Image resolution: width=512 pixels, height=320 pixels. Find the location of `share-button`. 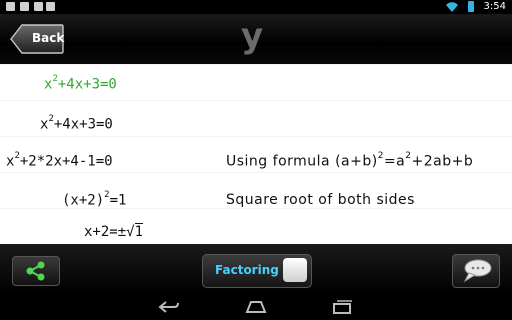

share-button is located at coordinates (36, 271).